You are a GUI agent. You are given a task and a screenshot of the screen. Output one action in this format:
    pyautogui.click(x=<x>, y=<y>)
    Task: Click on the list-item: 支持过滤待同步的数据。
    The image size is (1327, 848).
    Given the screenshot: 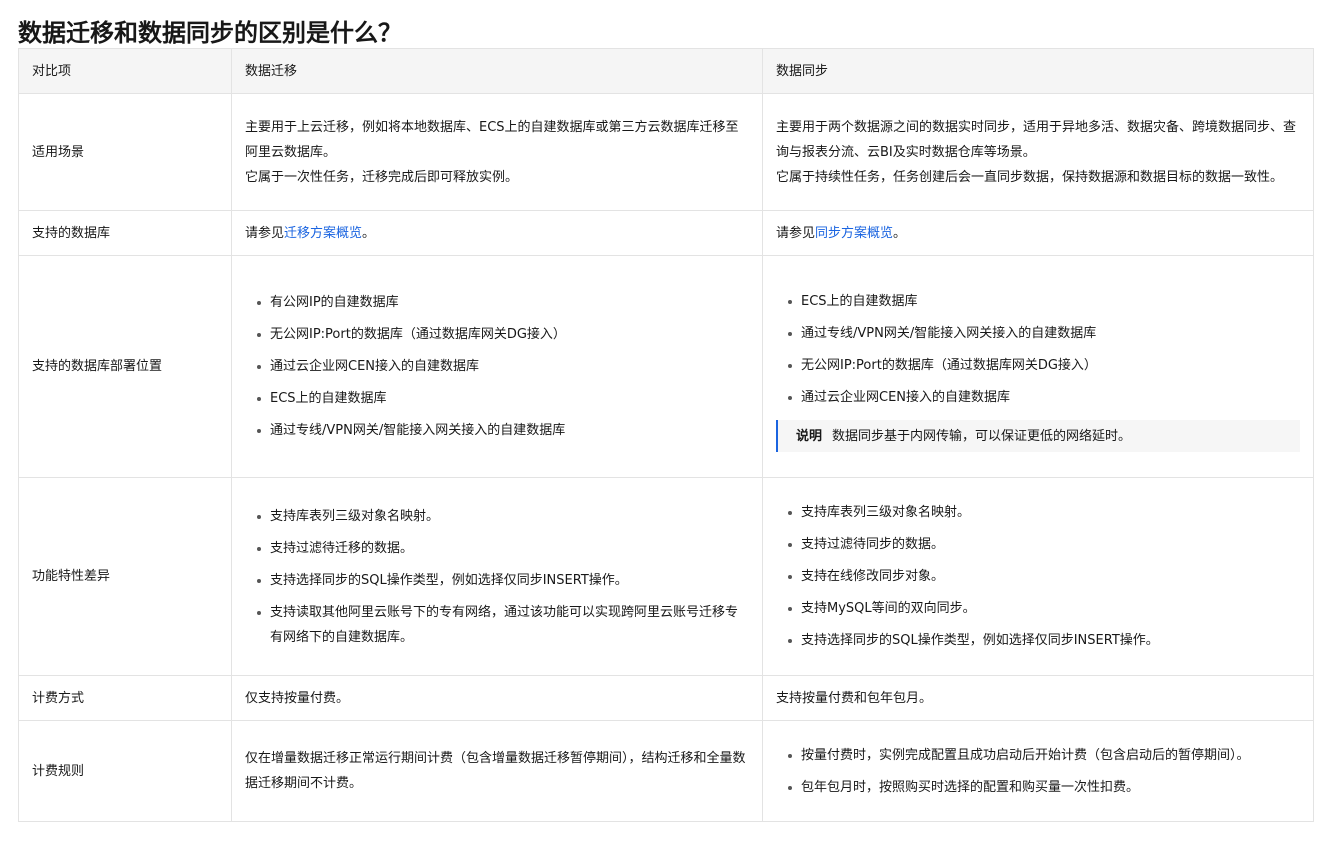 What is the action you would take?
    pyautogui.click(x=1044, y=544)
    